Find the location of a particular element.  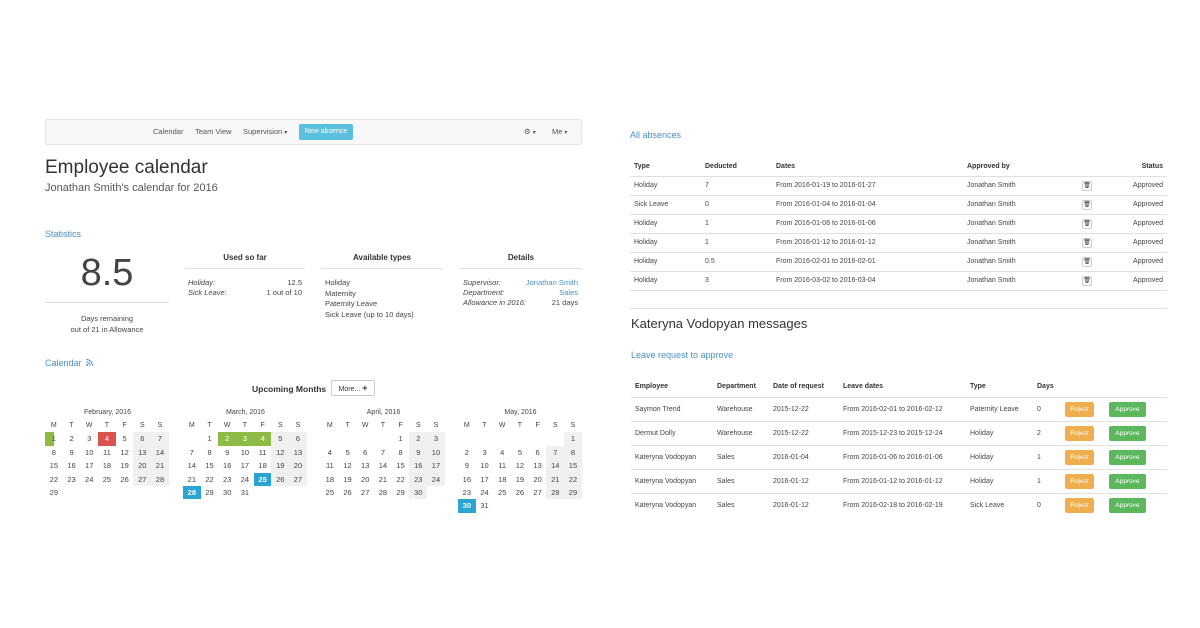

calendar-day: 14 is located at coordinates (383, 465).